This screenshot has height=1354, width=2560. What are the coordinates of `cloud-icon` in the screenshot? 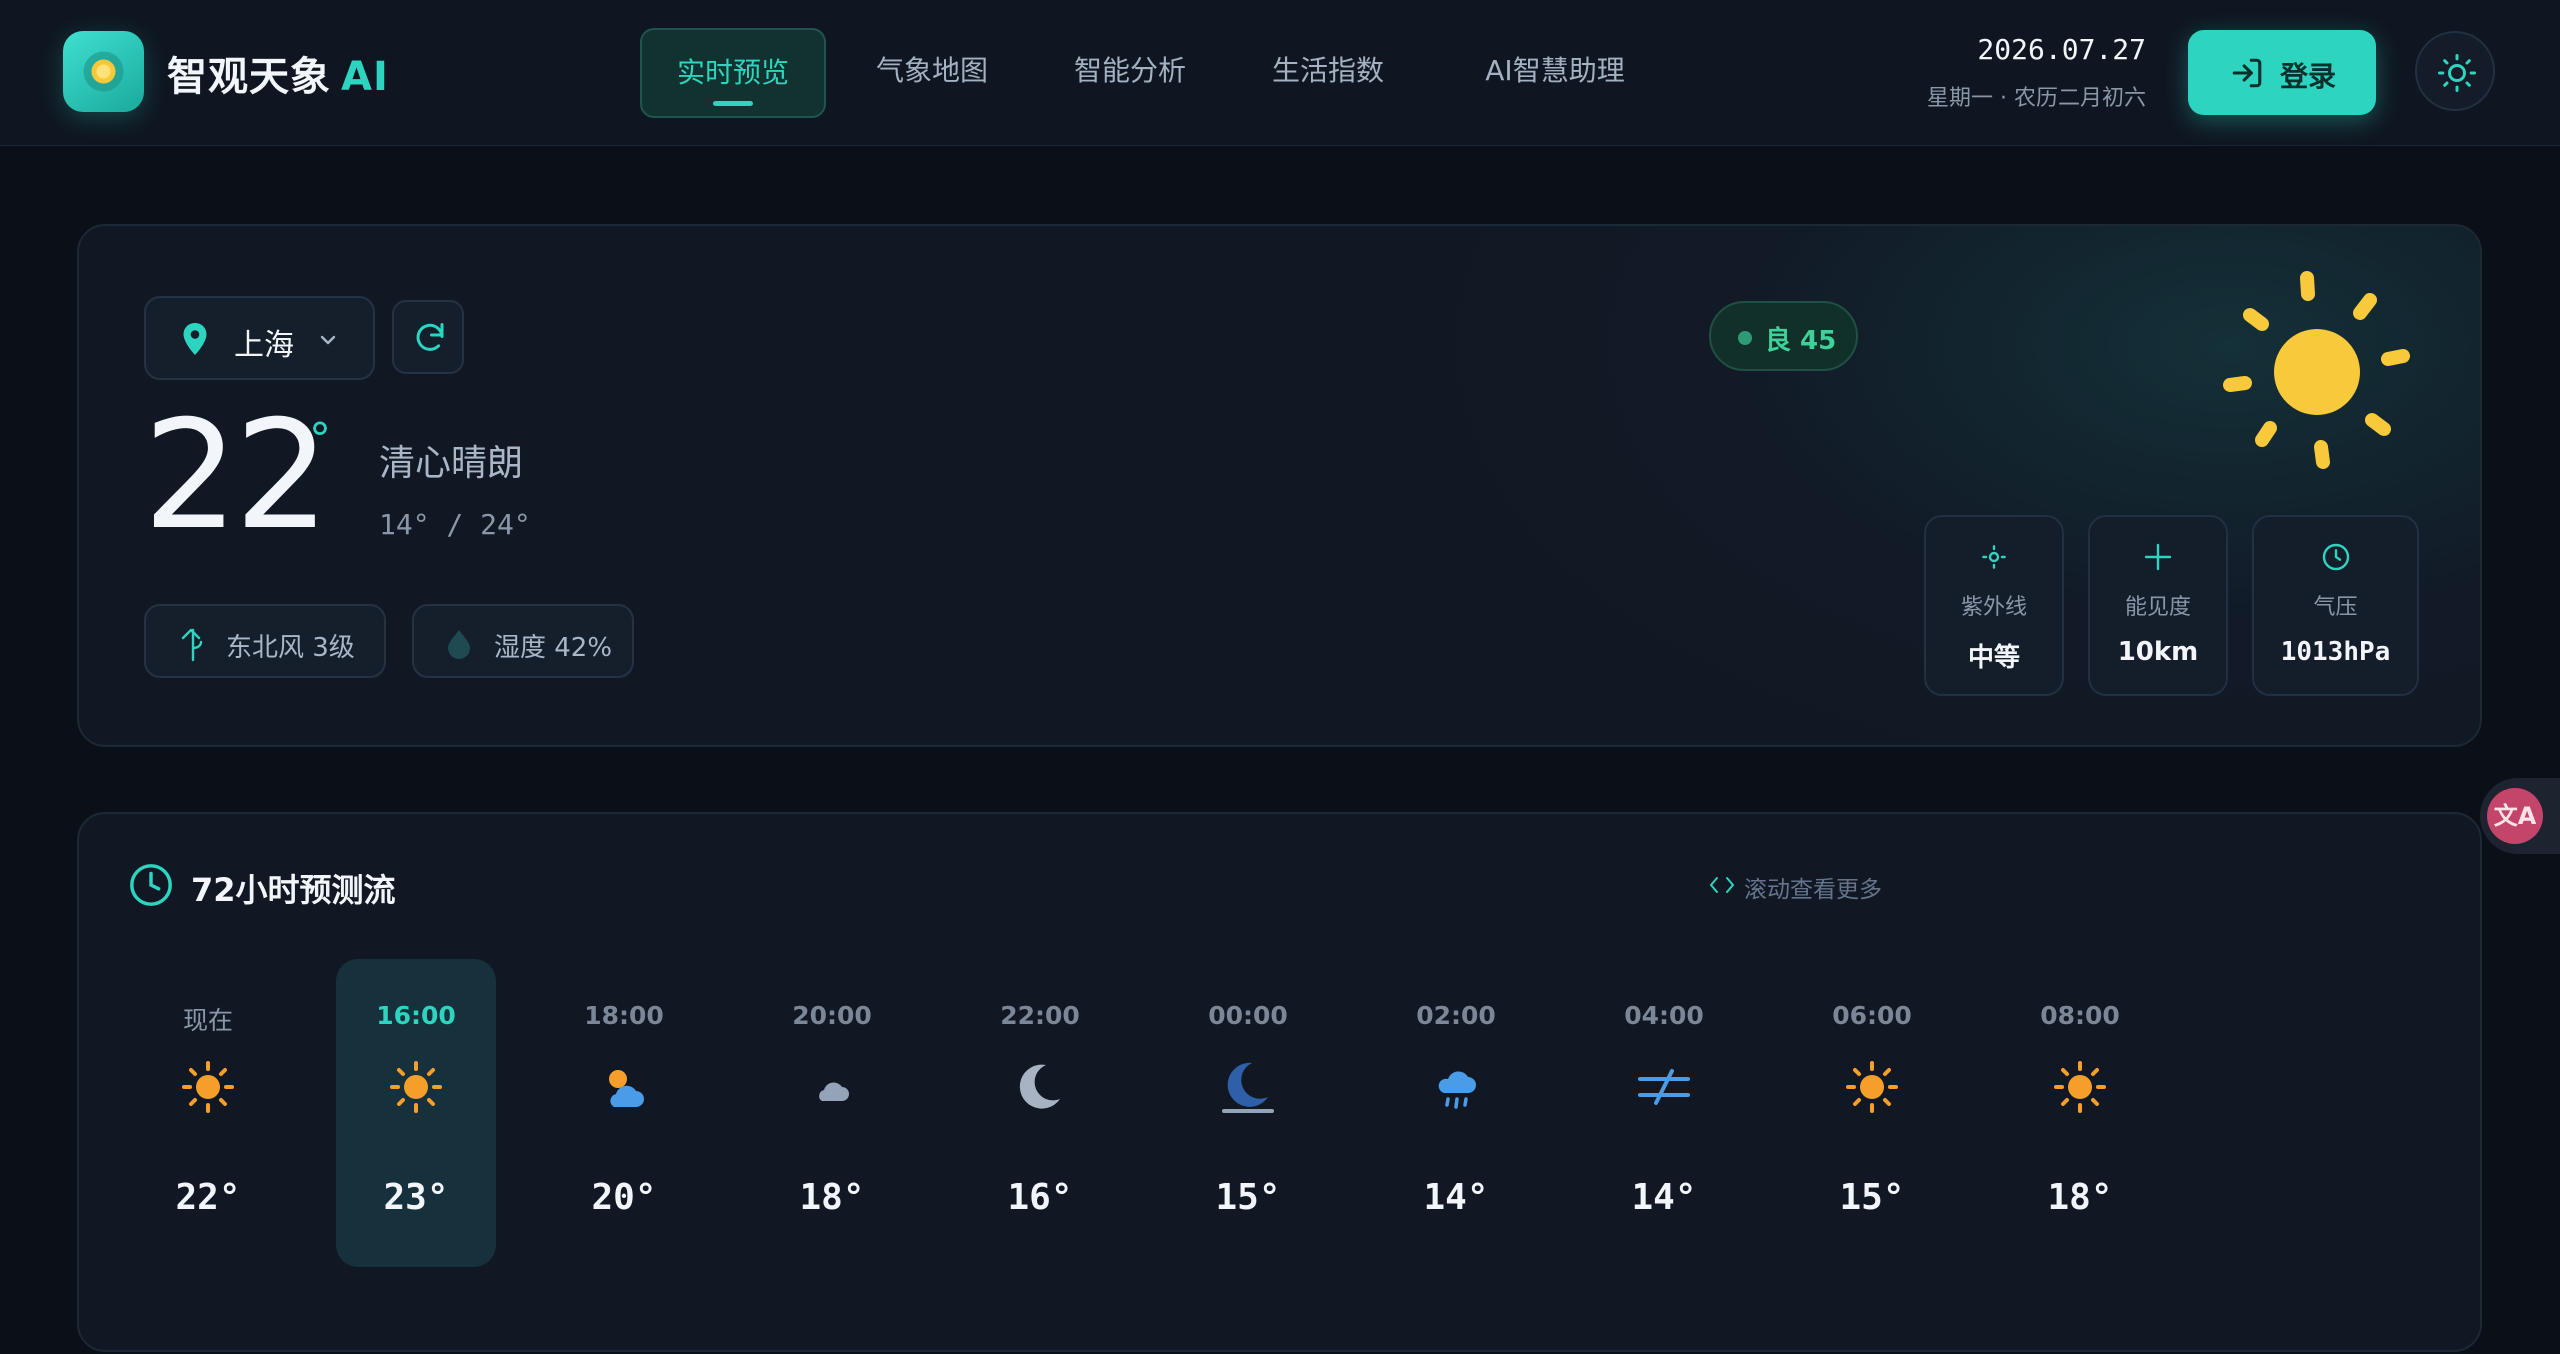 It's located at (834, 1091).